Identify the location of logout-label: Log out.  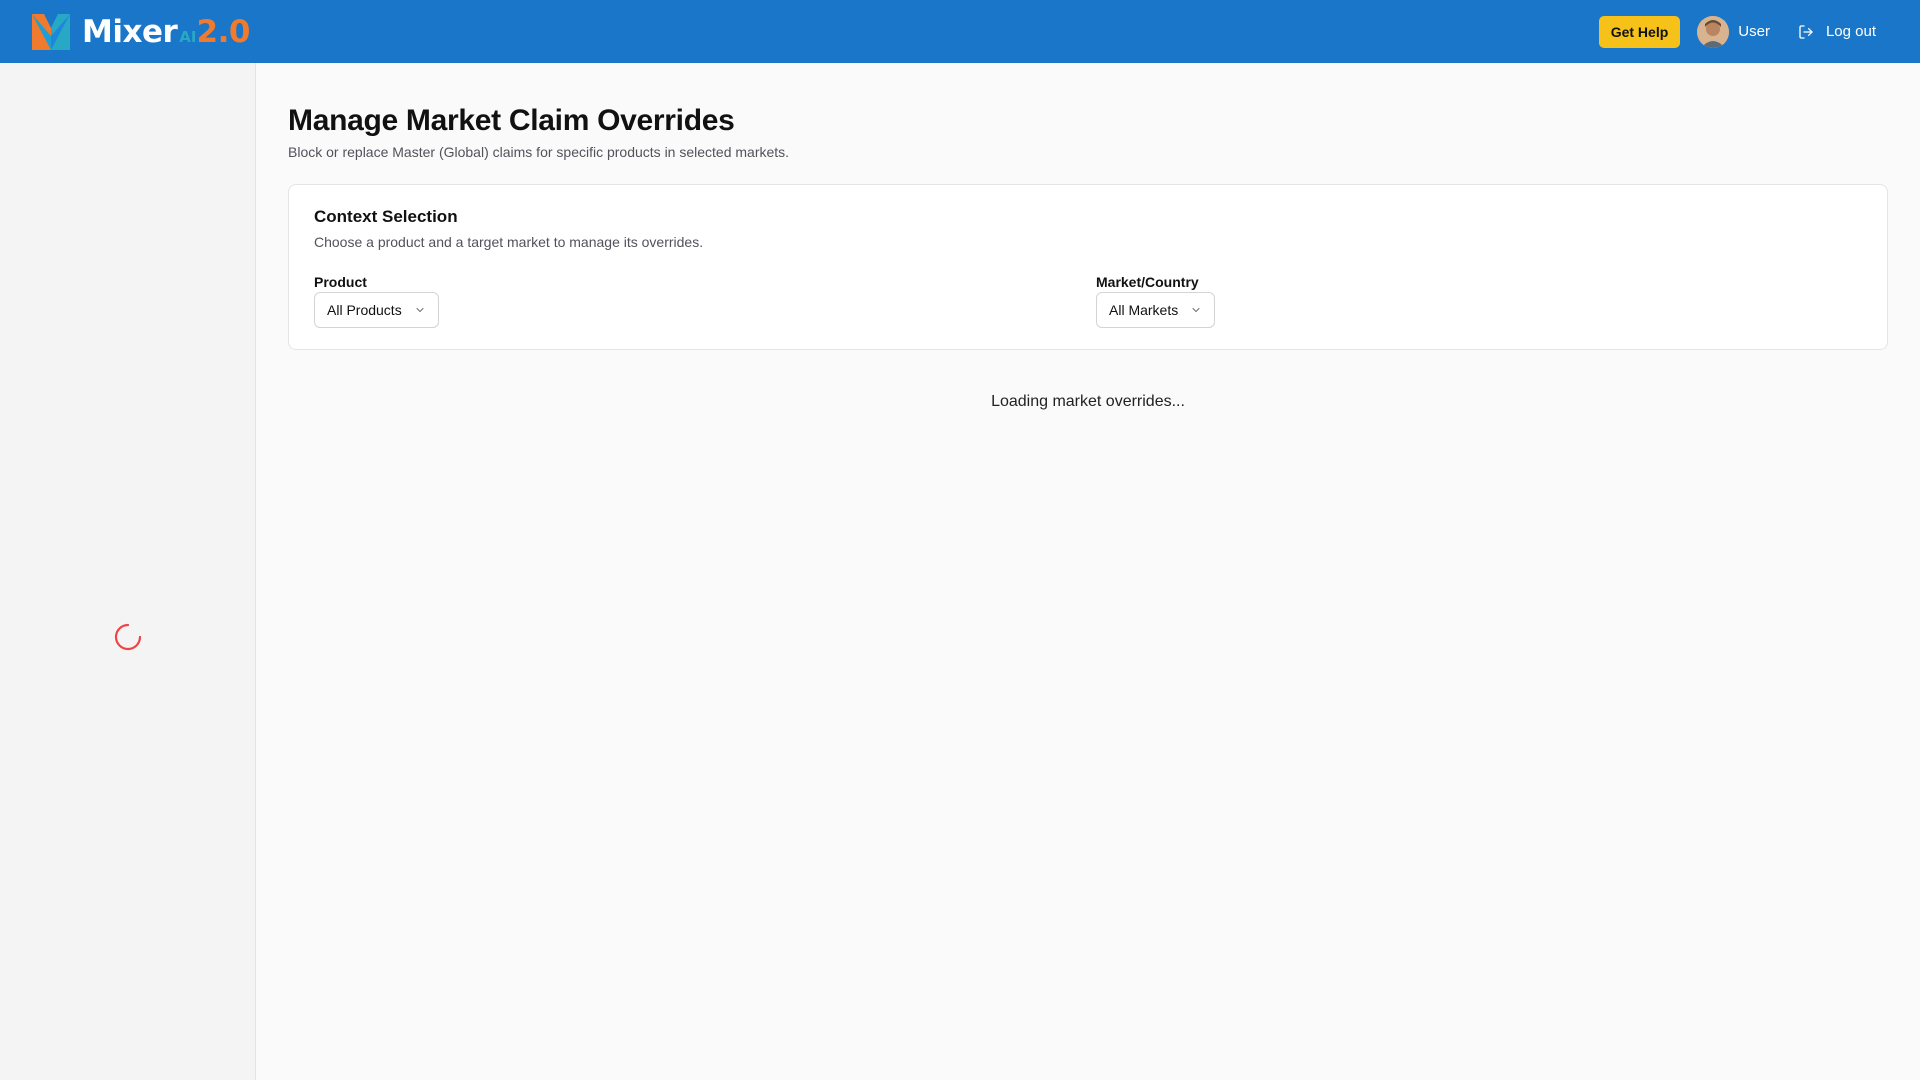
(1850, 31).